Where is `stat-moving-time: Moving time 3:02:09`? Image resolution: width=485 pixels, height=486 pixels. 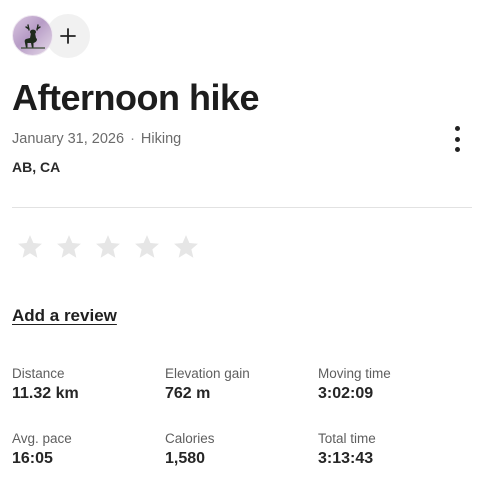
stat-moving-time: Moving time 3:02:09 is located at coordinates (354, 385).